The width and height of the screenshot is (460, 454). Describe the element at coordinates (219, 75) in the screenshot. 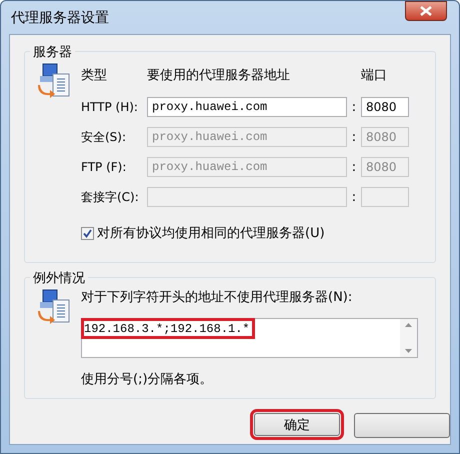

I see `column-header: 要使用的代理服务器地址` at that location.